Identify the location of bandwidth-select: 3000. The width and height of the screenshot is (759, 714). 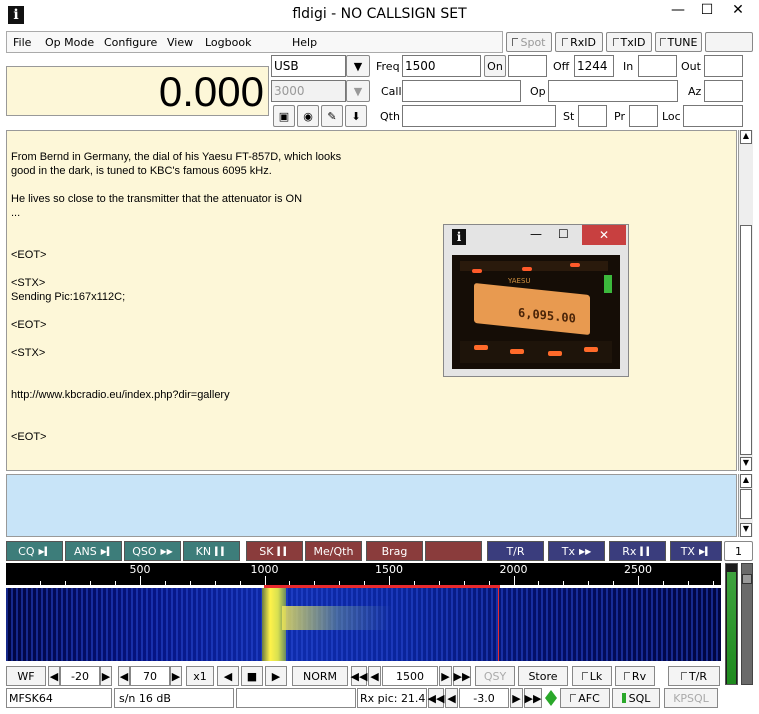
(308, 91).